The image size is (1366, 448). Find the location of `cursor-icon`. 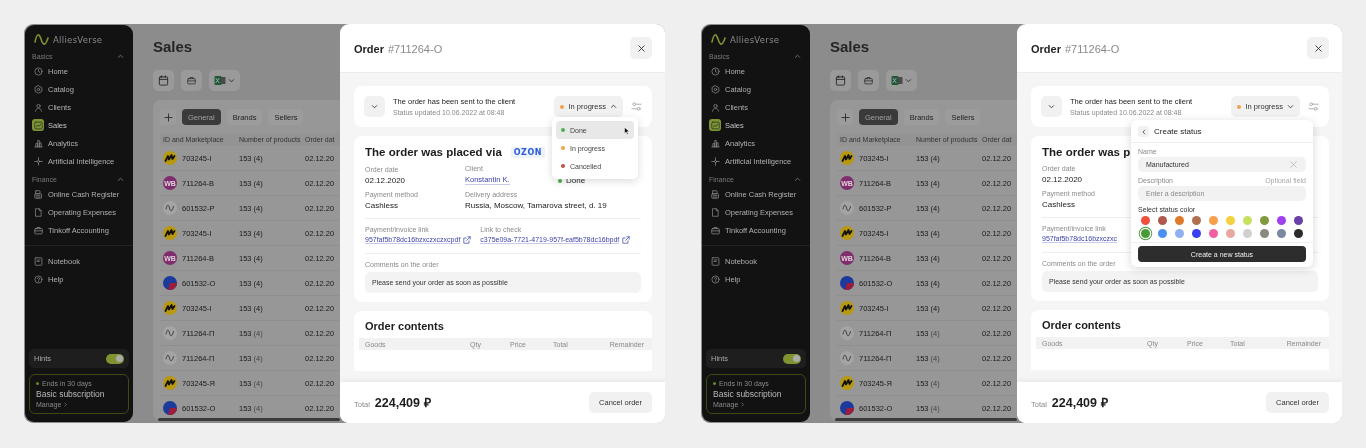

cursor-icon is located at coordinates (627, 131).